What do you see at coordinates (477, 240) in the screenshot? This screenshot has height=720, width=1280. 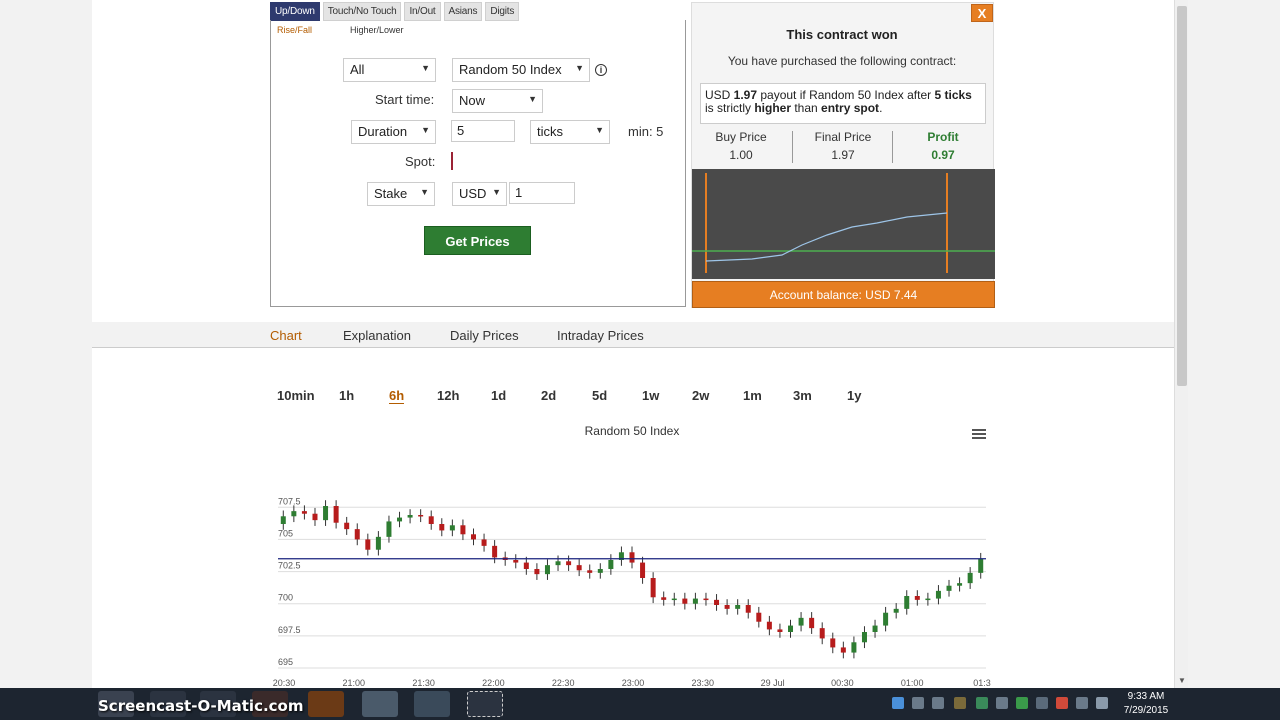 I see `get-prices-button: Get Prices` at bounding box center [477, 240].